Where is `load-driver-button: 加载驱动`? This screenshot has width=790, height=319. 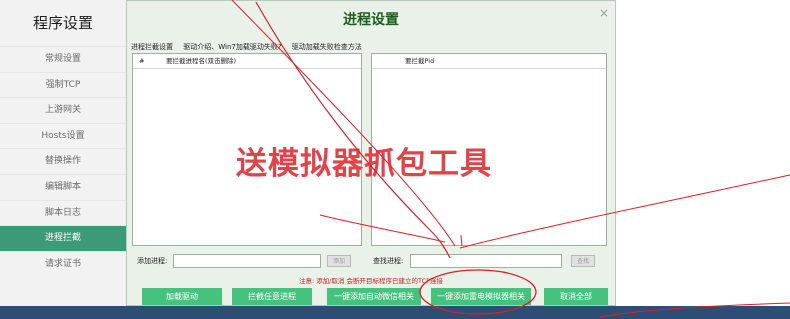
load-driver-button: 加载驱动 is located at coordinates (182, 296).